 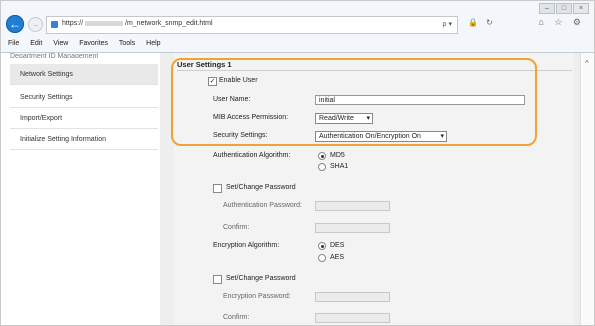 I want to click on encryption-algorithm-label: Encryption Algorithm:, so click(x=246, y=245).